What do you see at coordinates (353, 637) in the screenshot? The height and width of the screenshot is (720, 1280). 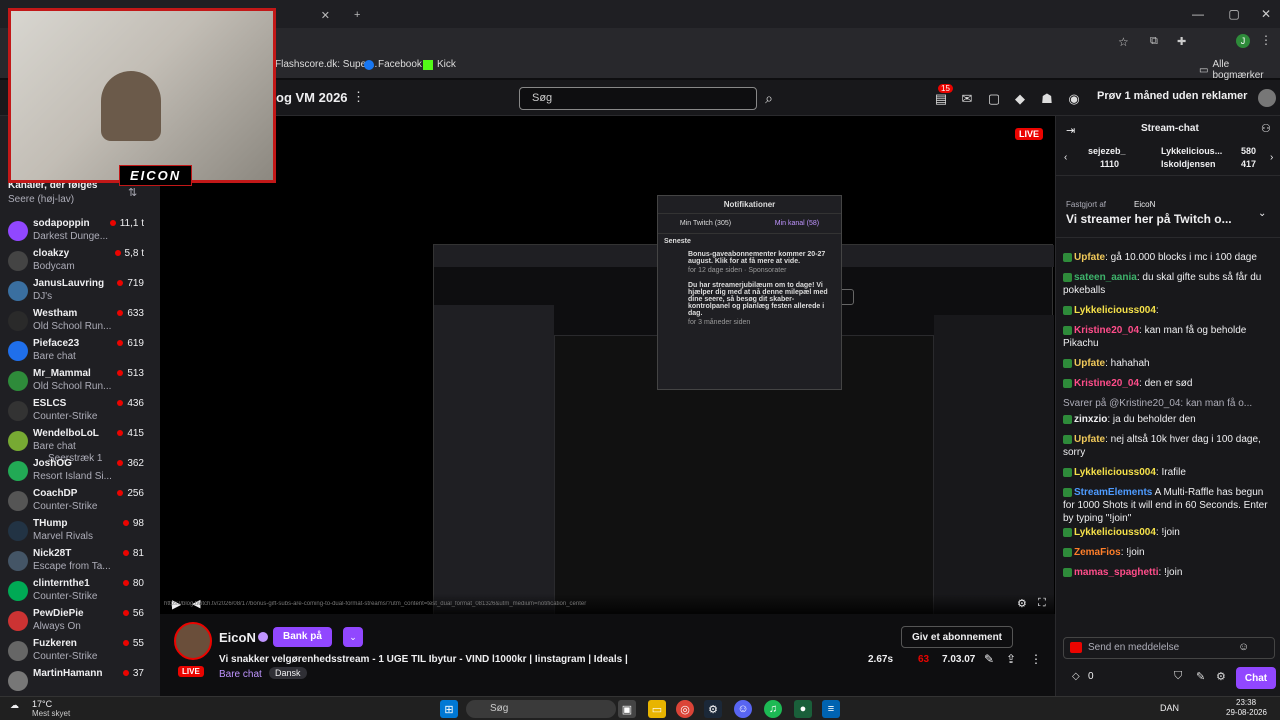 I see `chevron-down-icon: ⌄` at bounding box center [353, 637].